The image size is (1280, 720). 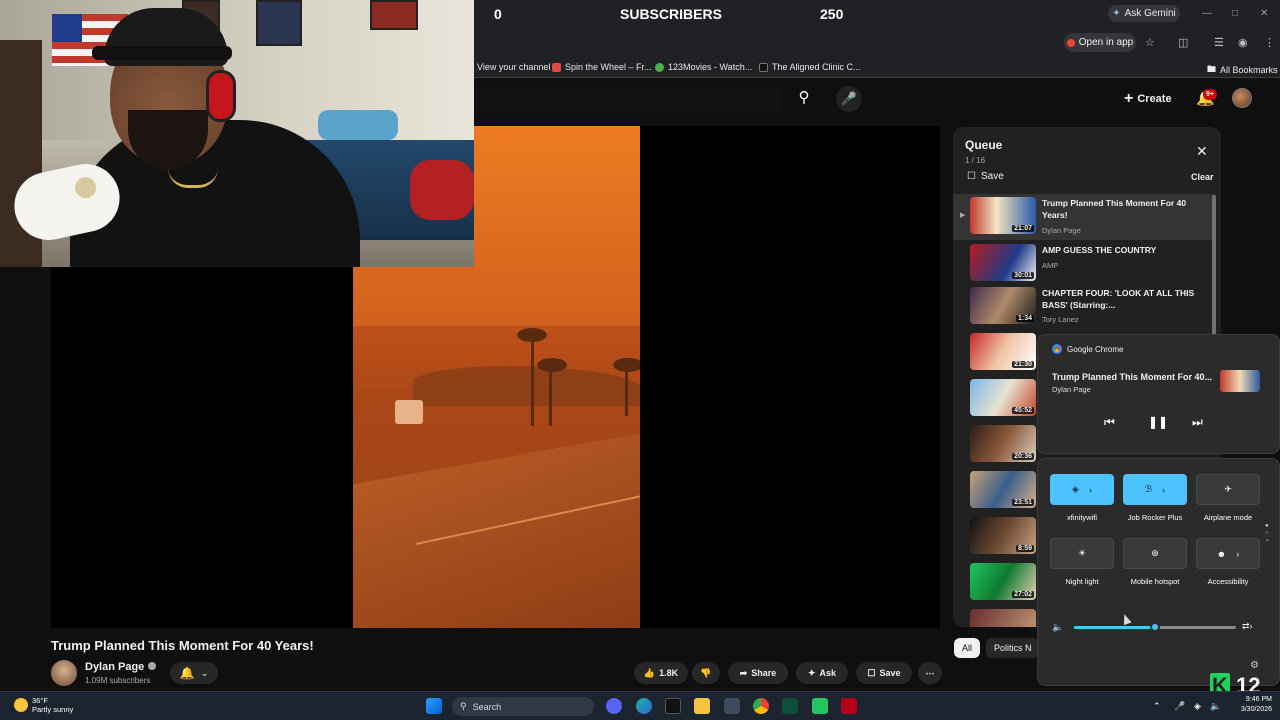 I want to click on queue-item: 30:01 AMP GUESS THE COUNTRY AMP, so click(x=1084, y=264).